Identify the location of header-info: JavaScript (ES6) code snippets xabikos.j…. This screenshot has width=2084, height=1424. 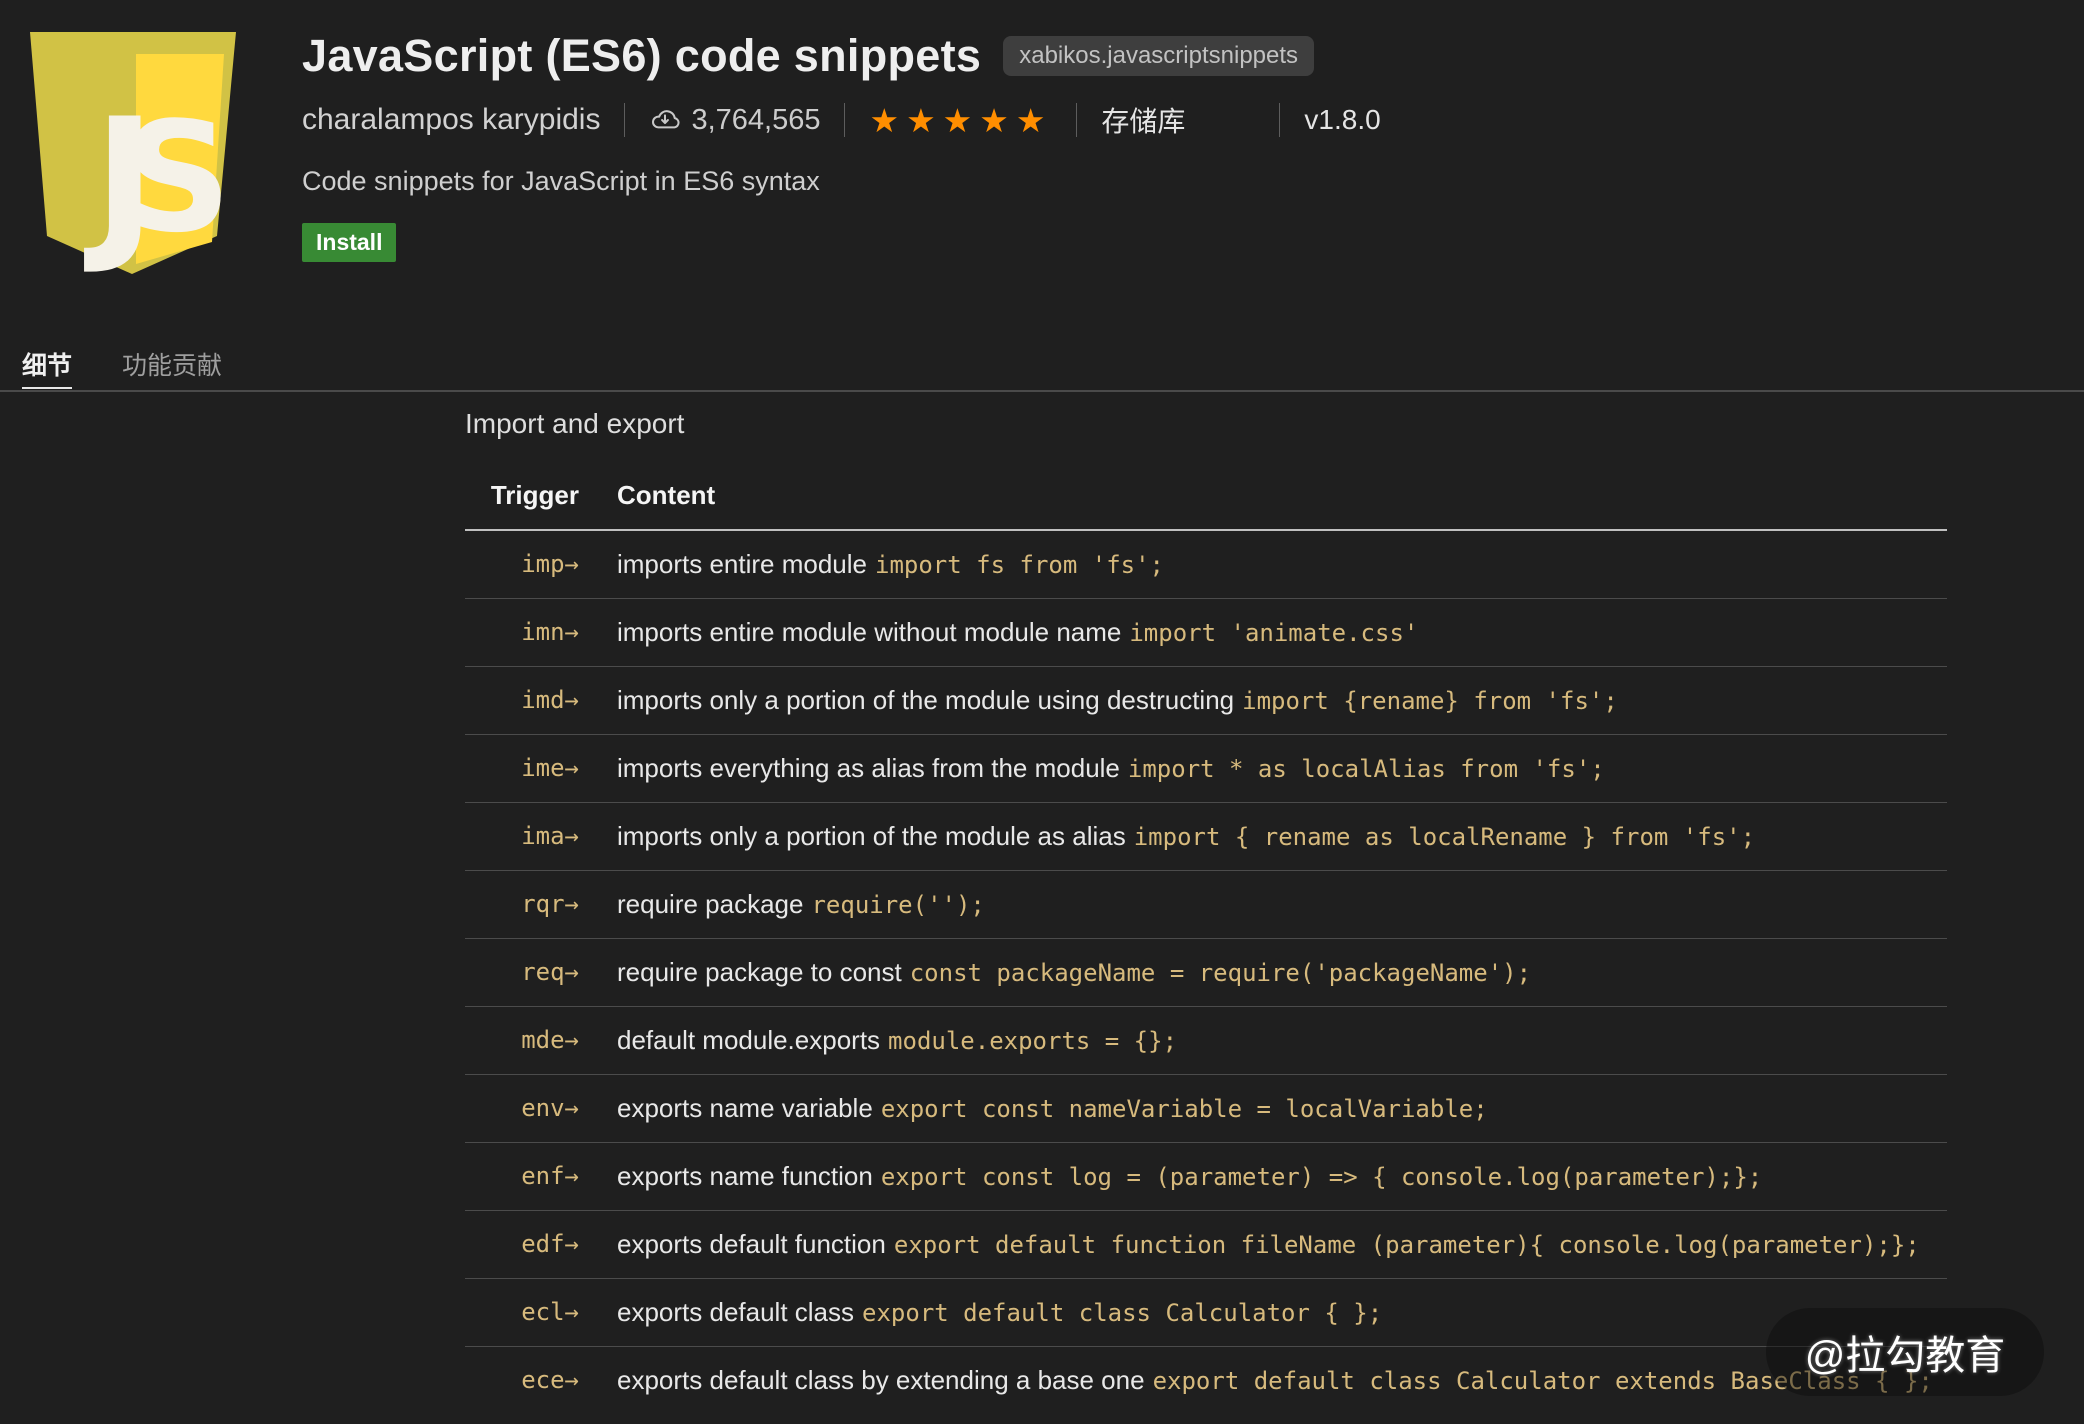
(841, 153).